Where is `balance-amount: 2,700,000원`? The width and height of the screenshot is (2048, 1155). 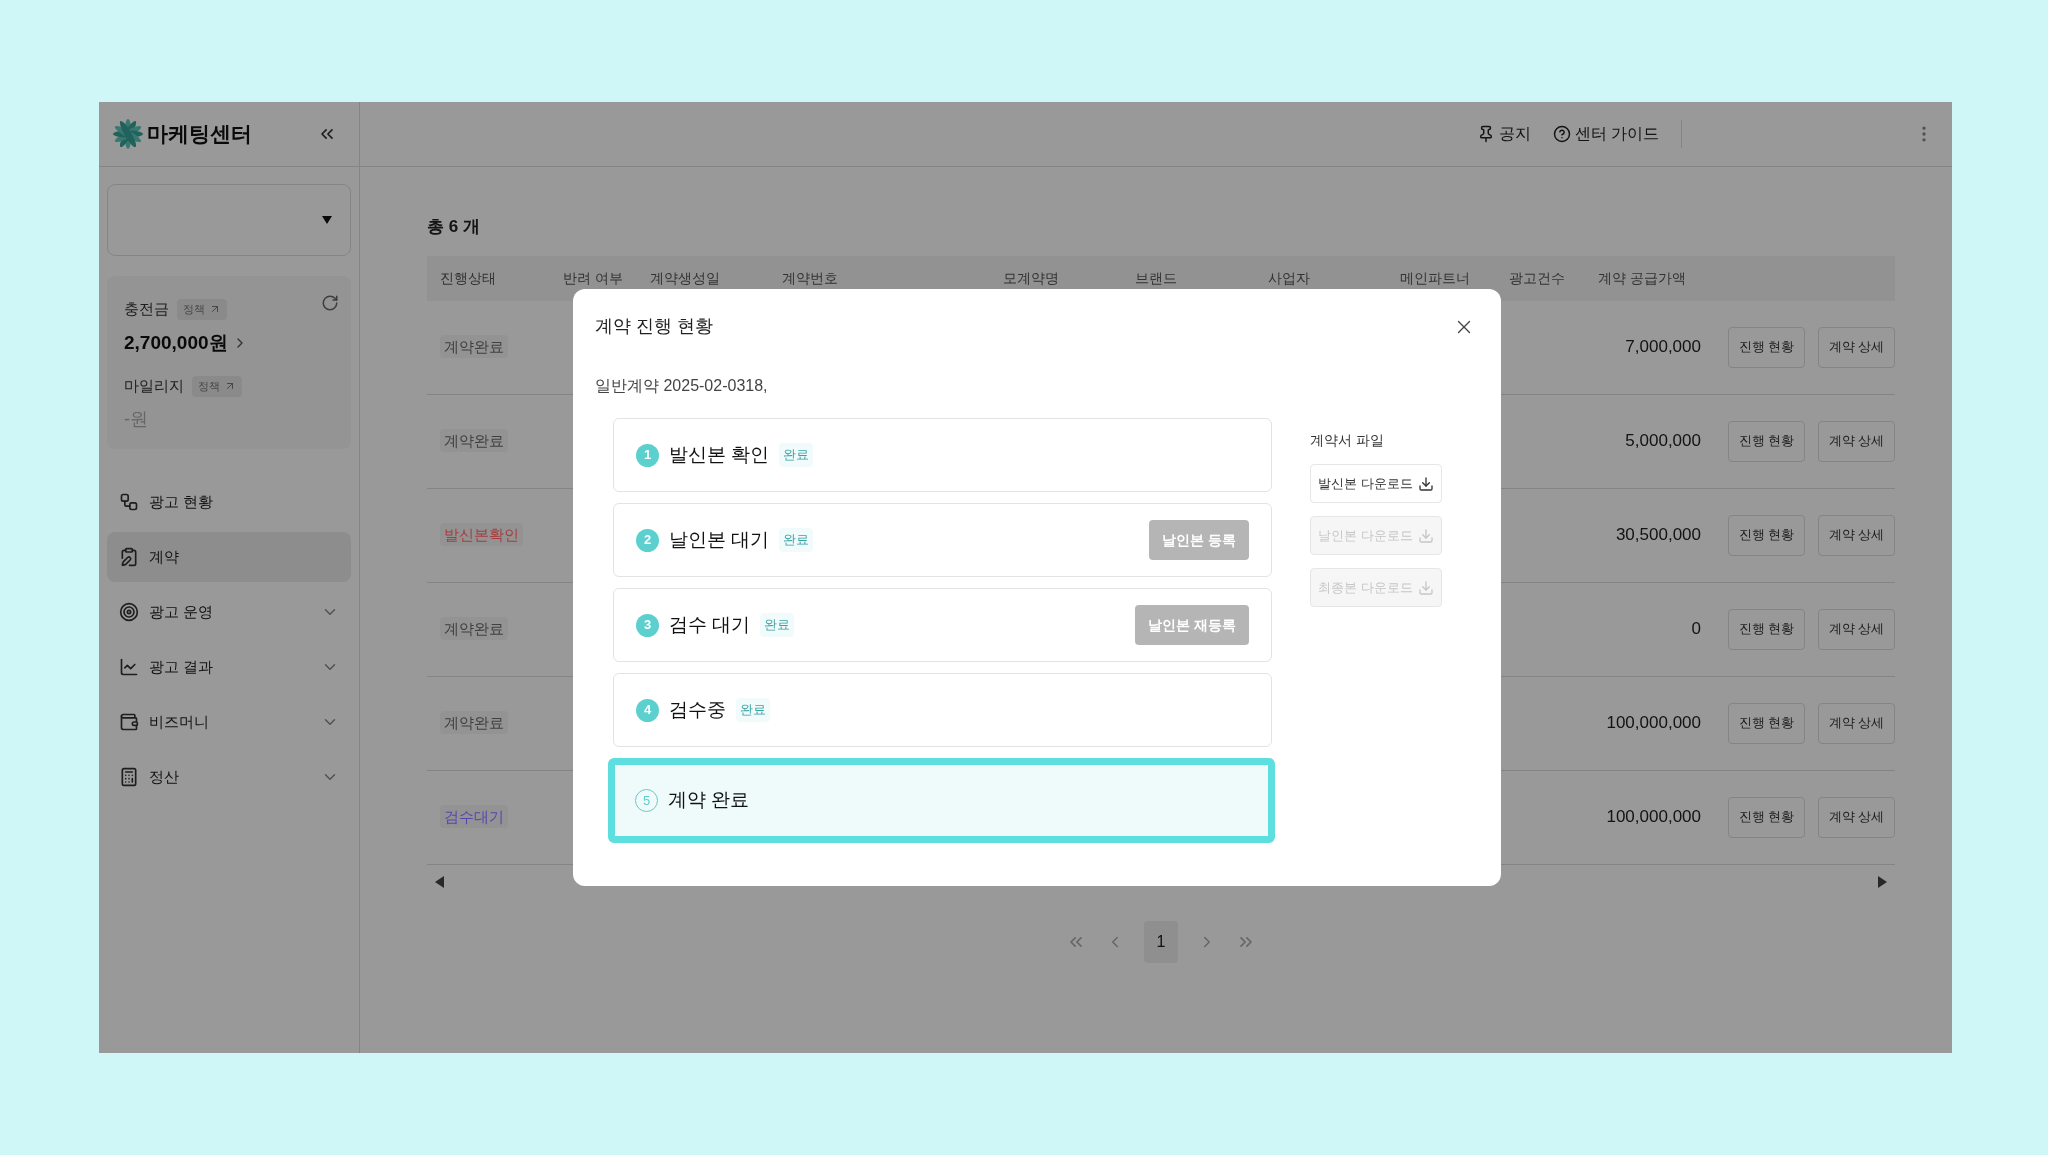 balance-amount: 2,700,000원 is located at coordinates (176, 342).